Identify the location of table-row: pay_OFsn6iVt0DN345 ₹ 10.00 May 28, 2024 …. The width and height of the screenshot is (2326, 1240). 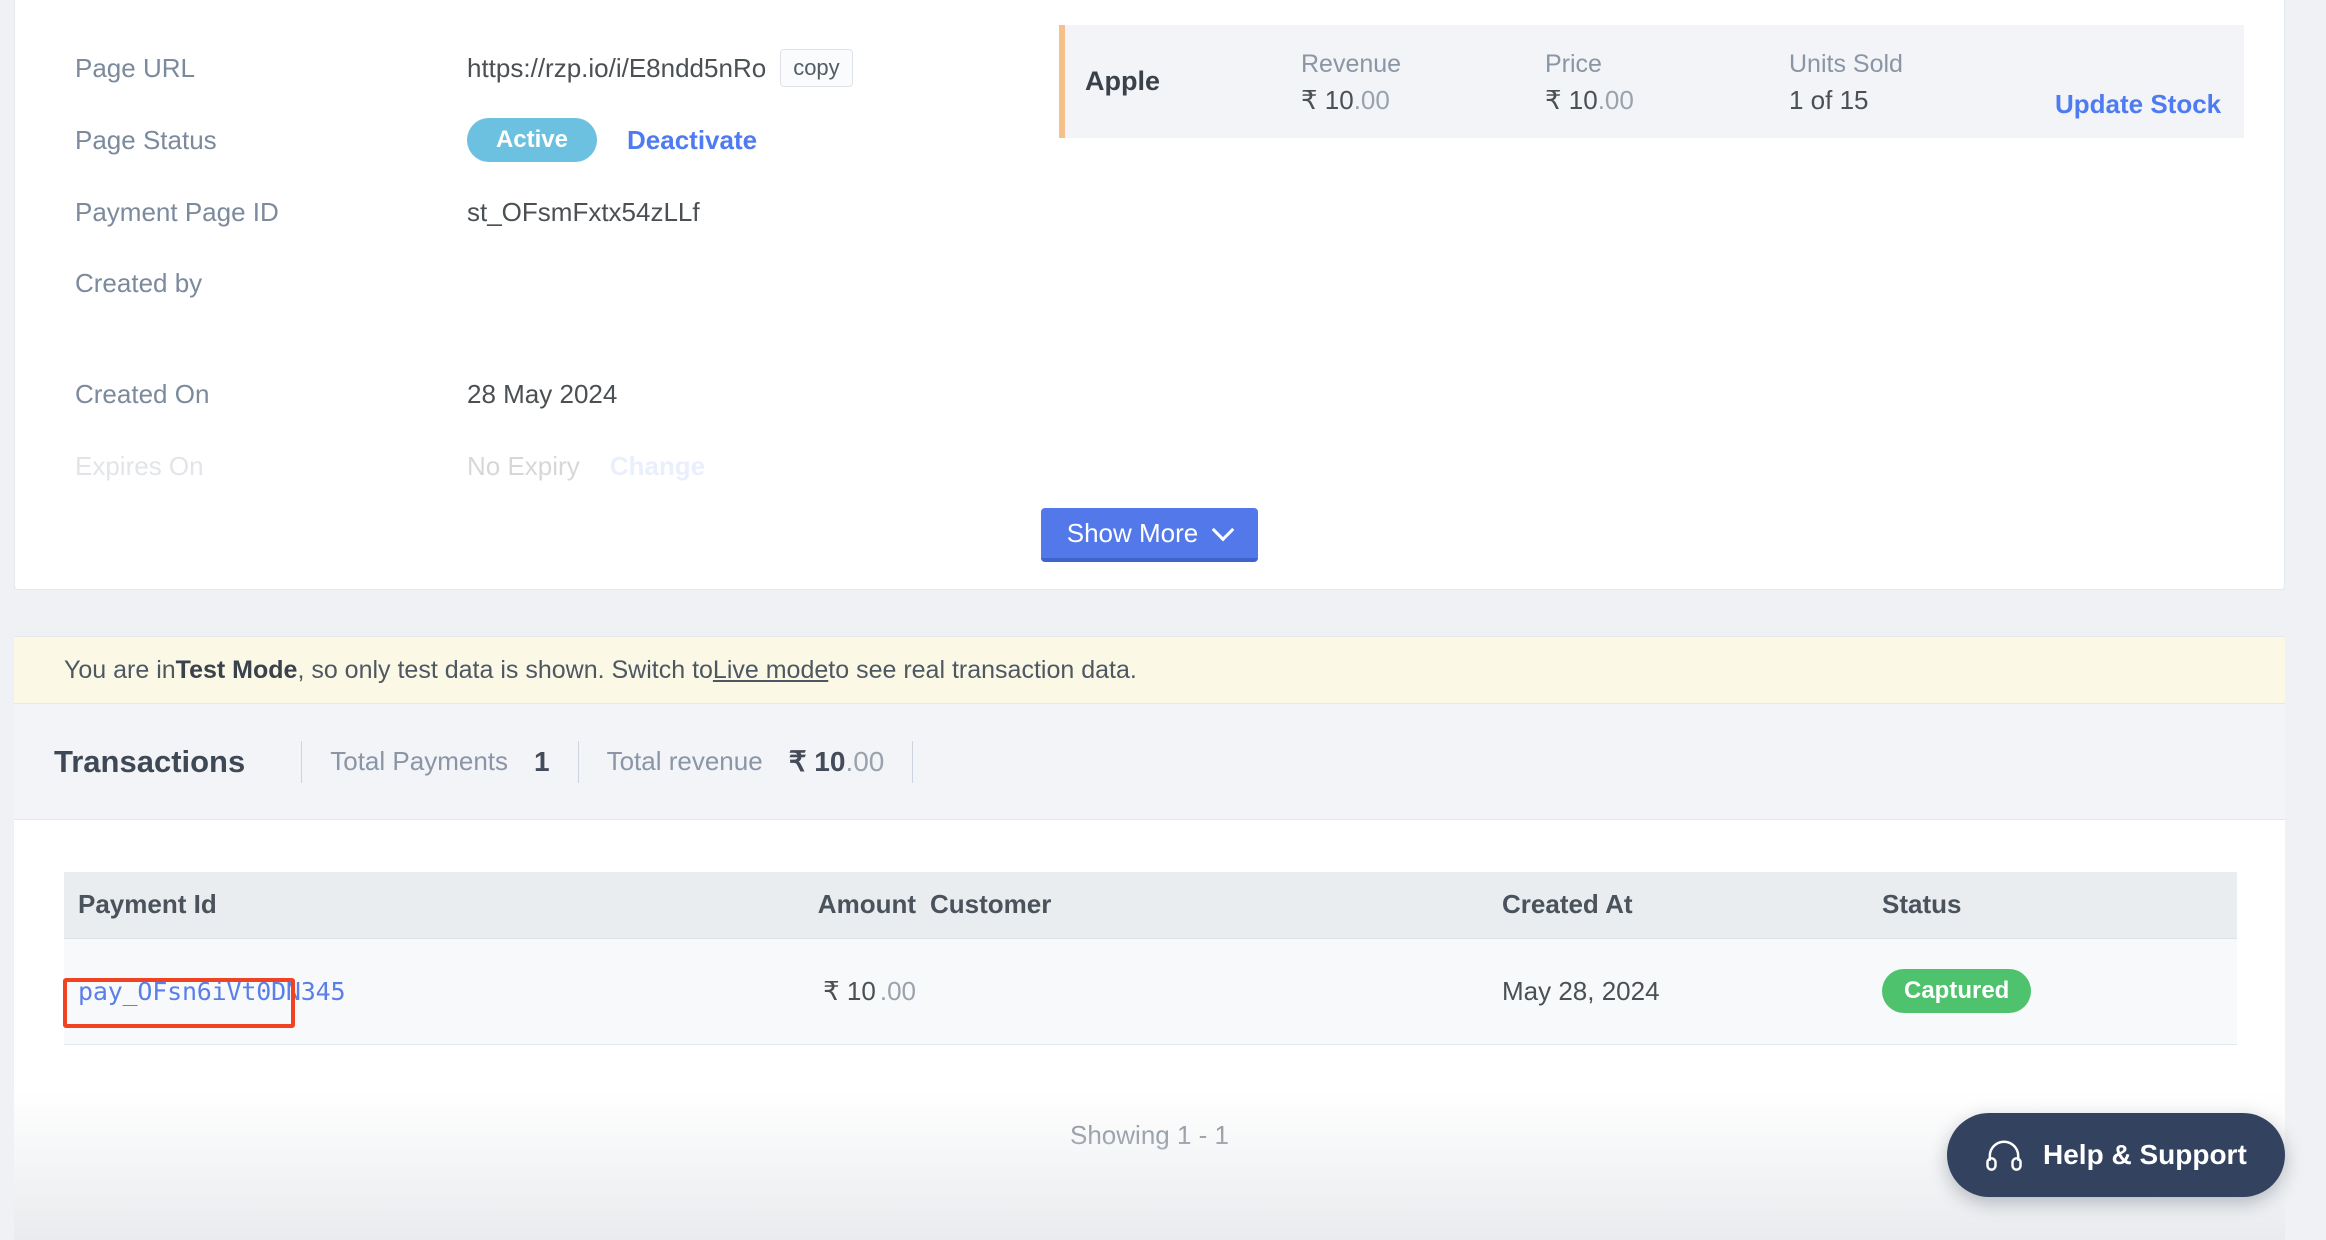
(1150, 991).